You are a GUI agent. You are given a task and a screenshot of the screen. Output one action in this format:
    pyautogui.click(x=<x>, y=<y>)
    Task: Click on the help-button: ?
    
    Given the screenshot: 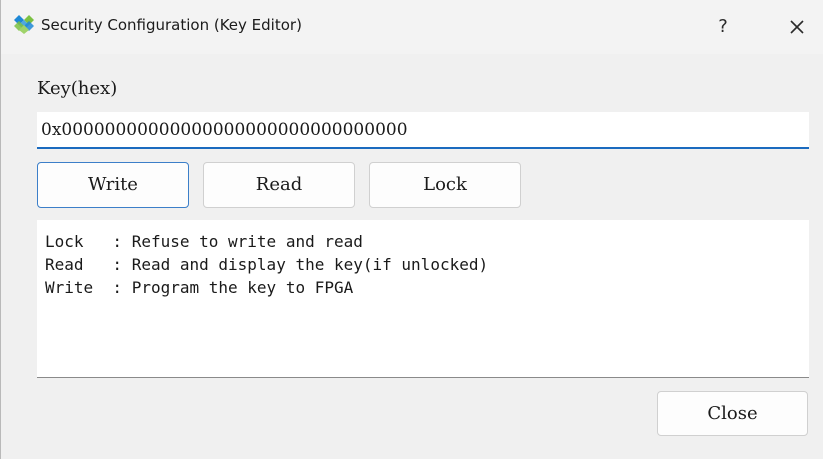 What is the action you would take?
    pyautogui.click(x=723, y=27)
    